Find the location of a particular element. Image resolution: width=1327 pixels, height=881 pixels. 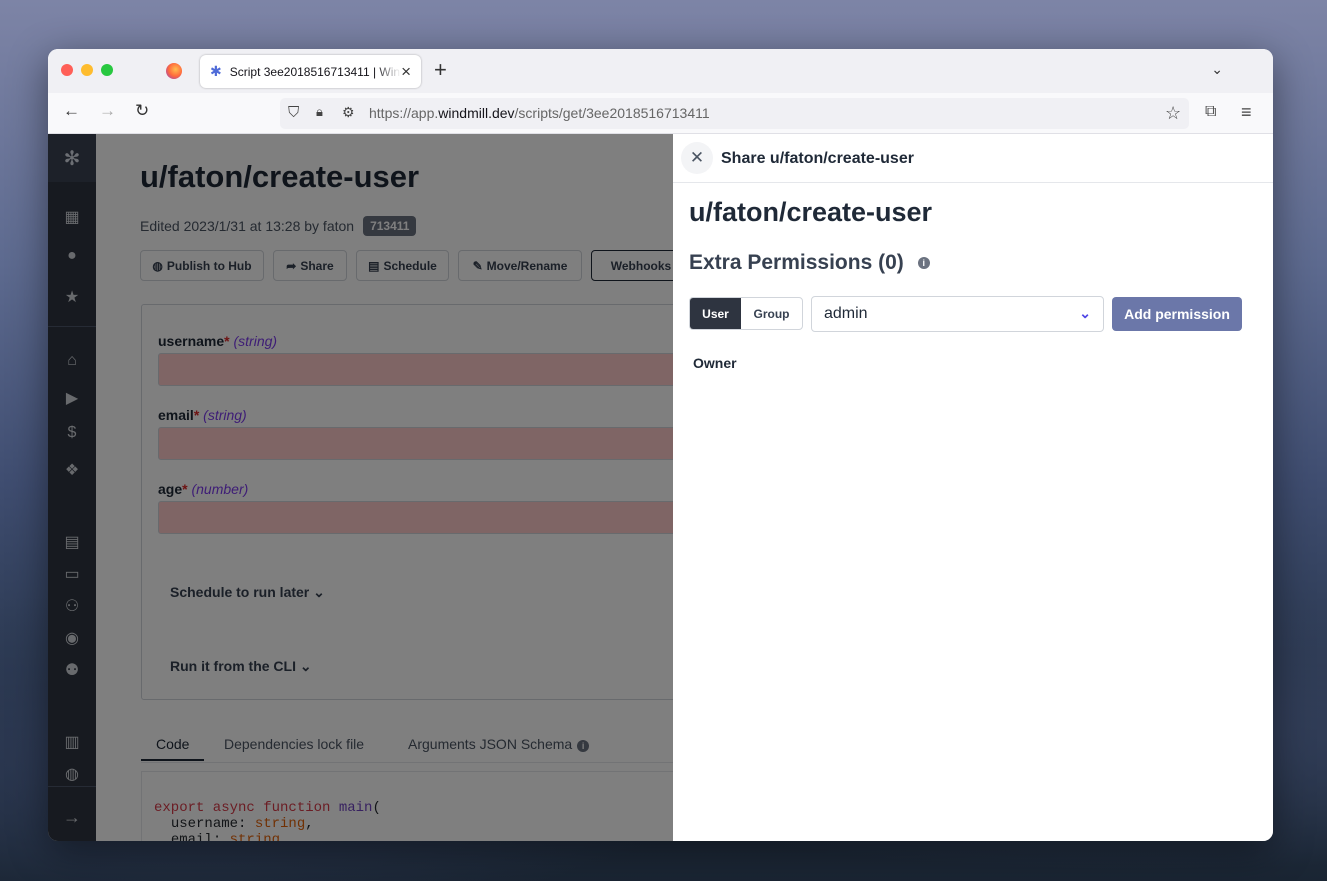

url-path: /scripts/get/3ee2018516713411 is located at coordinates (612, 113).